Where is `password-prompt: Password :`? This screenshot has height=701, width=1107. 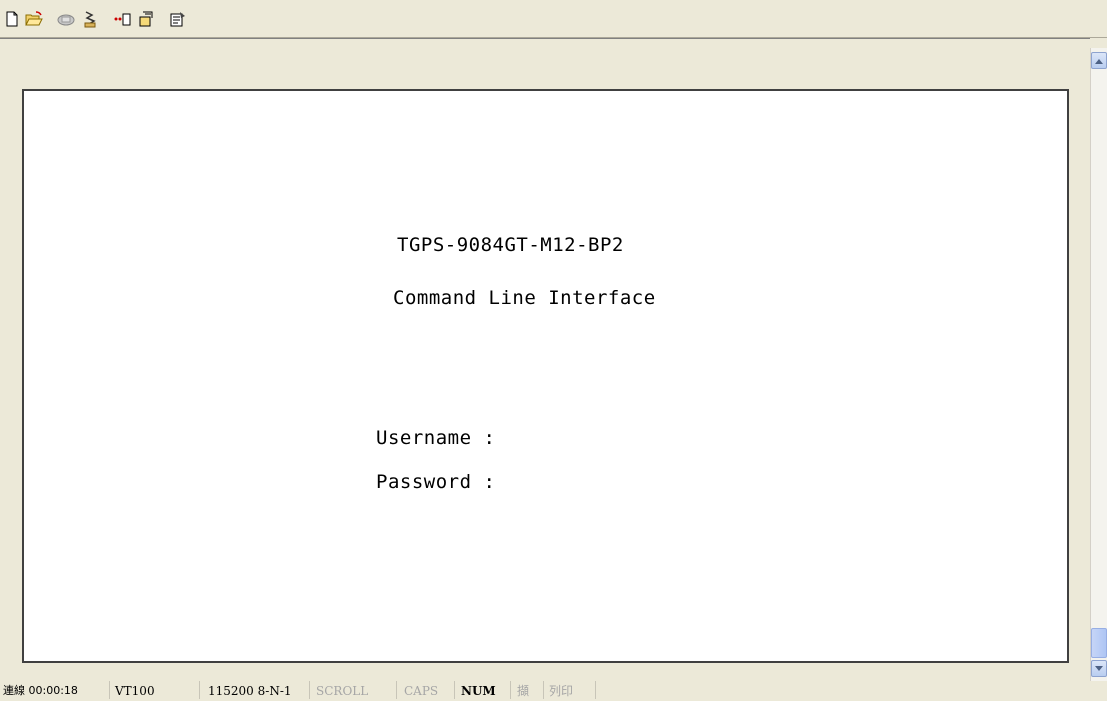
password-prompt: Password : is located at coordinates (436, 482).